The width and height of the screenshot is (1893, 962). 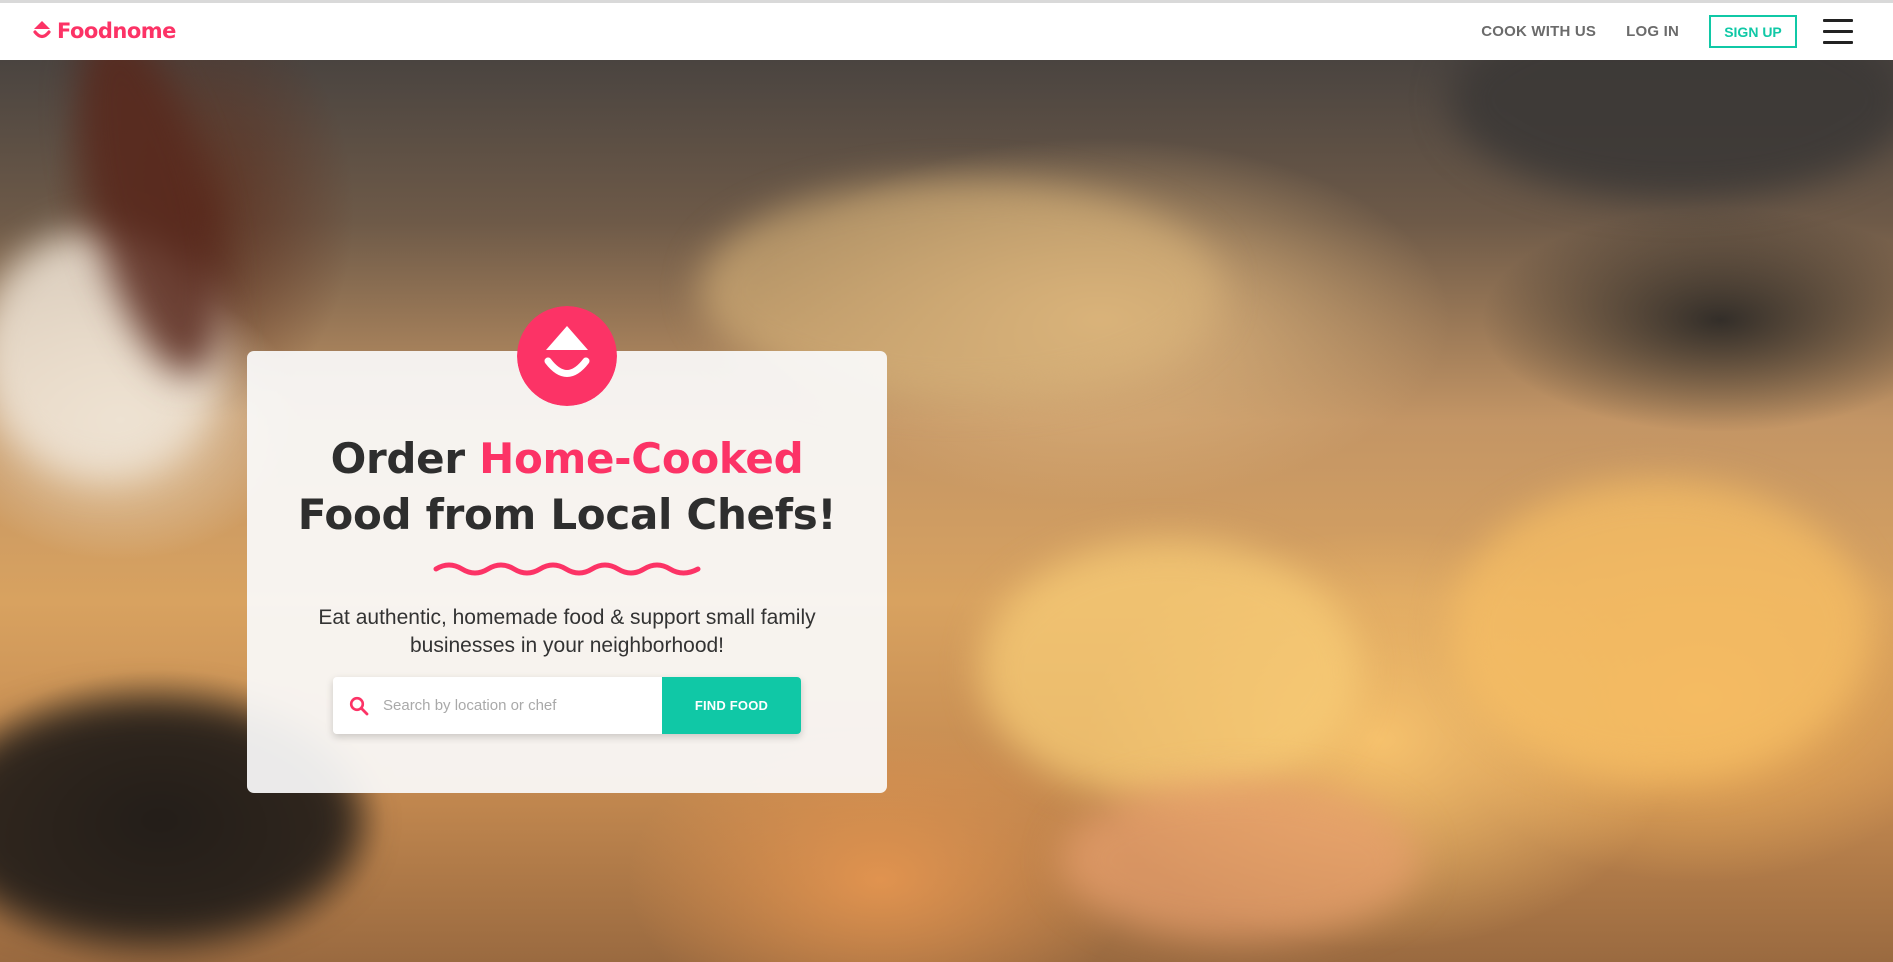 I want to click on headline-part-2: Food from Local Chefs!, so click(x=567, y=514).